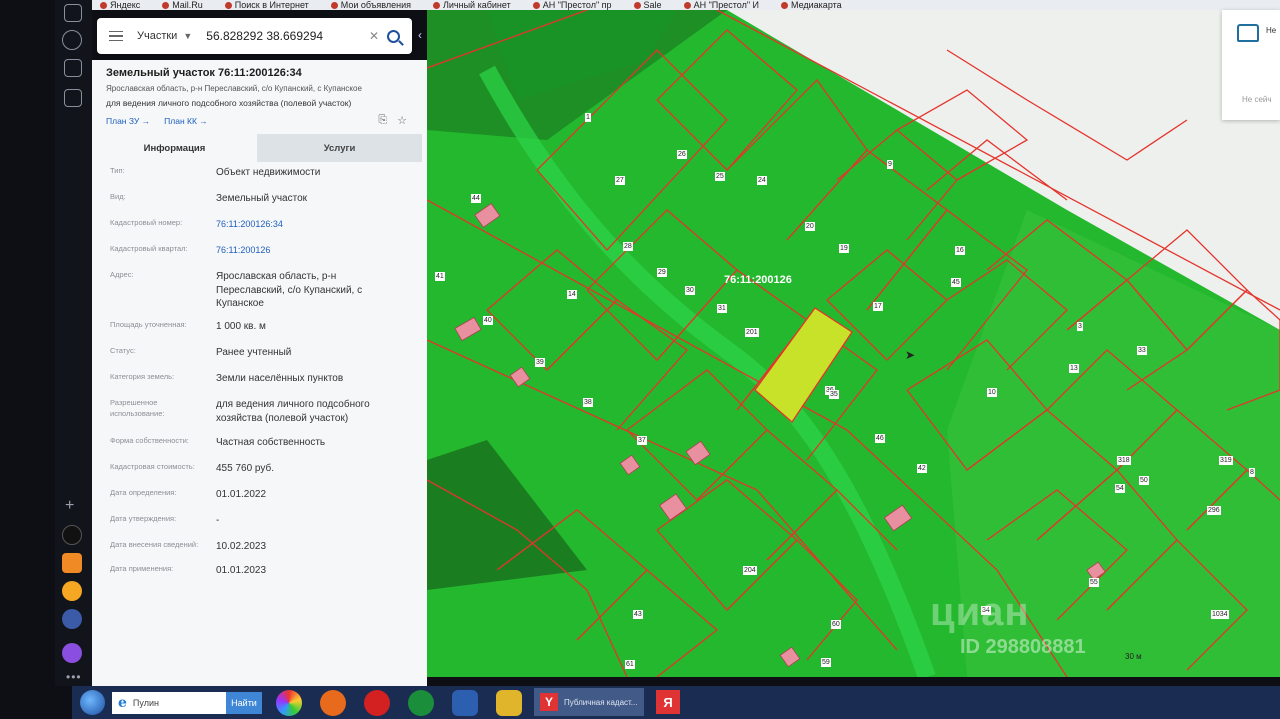 The image size is (1280, 719). I want to click on taskbar-search-input: Пулин, so click(146, 703).